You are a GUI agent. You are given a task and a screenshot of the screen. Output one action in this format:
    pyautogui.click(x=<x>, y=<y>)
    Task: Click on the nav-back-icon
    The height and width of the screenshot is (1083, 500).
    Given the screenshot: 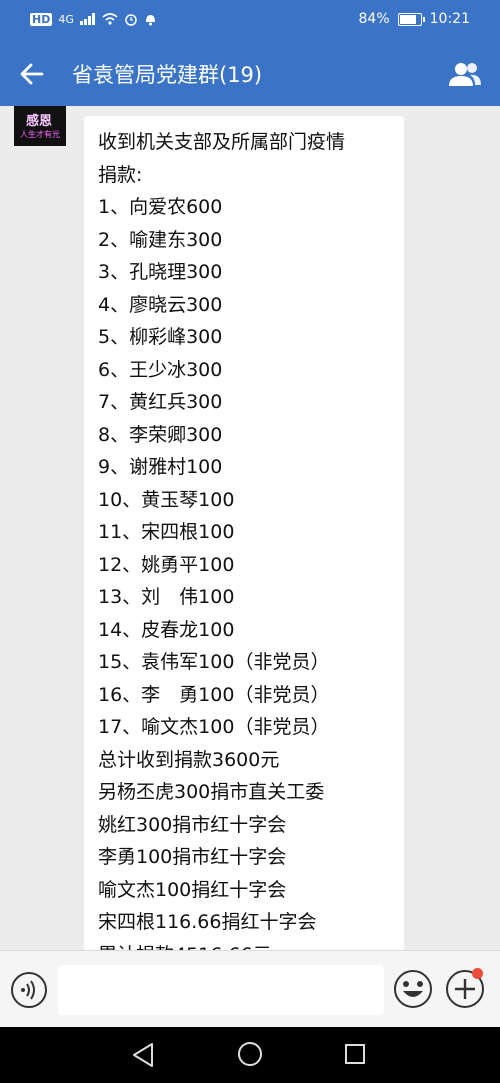 What is the action you would take?
    pyautogui.click(x=143, y=1055)
    